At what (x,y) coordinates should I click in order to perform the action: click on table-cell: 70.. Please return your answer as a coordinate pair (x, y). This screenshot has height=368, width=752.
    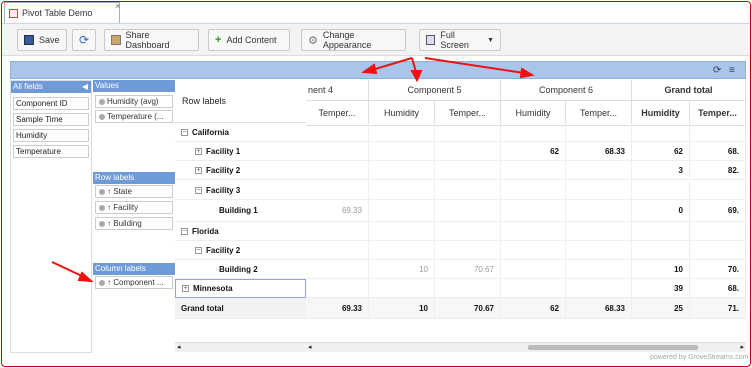
    Looking at the image, I should click on (718, 269).